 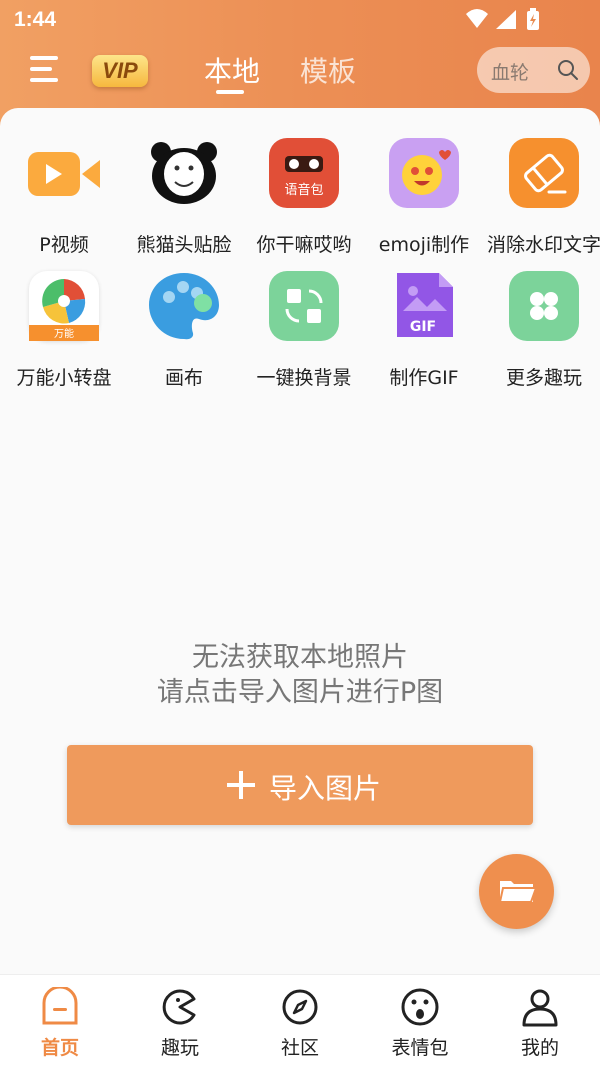 I want to click on nav-label: 社区, so click(x=299, y=1048).